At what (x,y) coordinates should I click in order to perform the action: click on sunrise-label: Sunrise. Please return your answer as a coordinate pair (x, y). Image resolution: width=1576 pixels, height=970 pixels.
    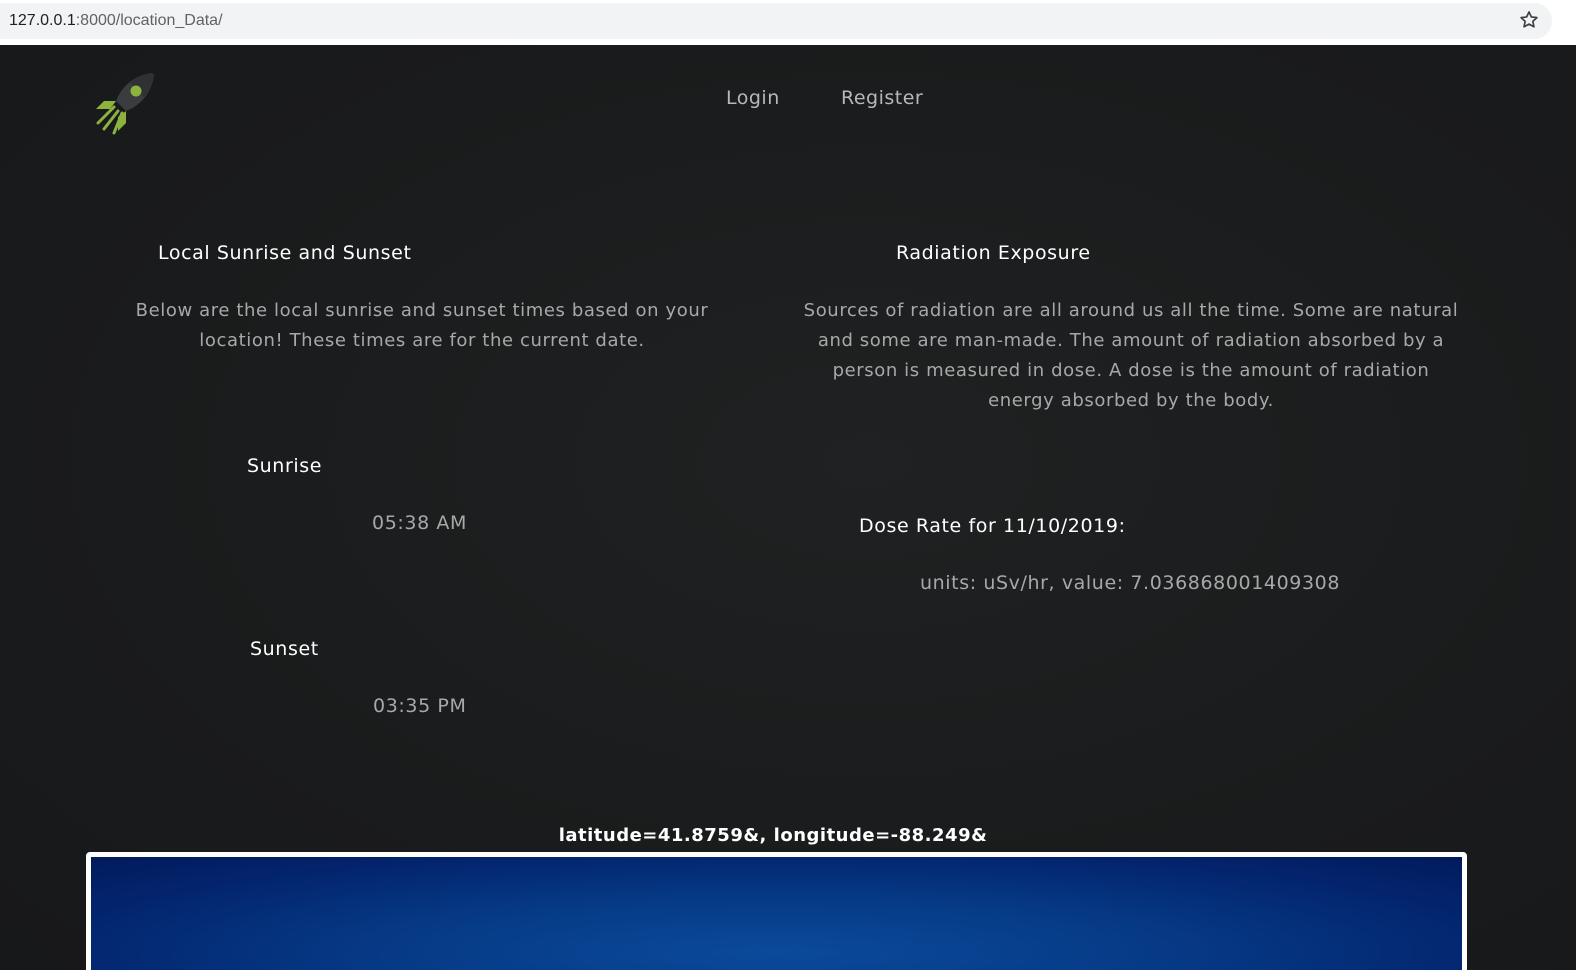
    Looking at the image, I should click on (285, 466).